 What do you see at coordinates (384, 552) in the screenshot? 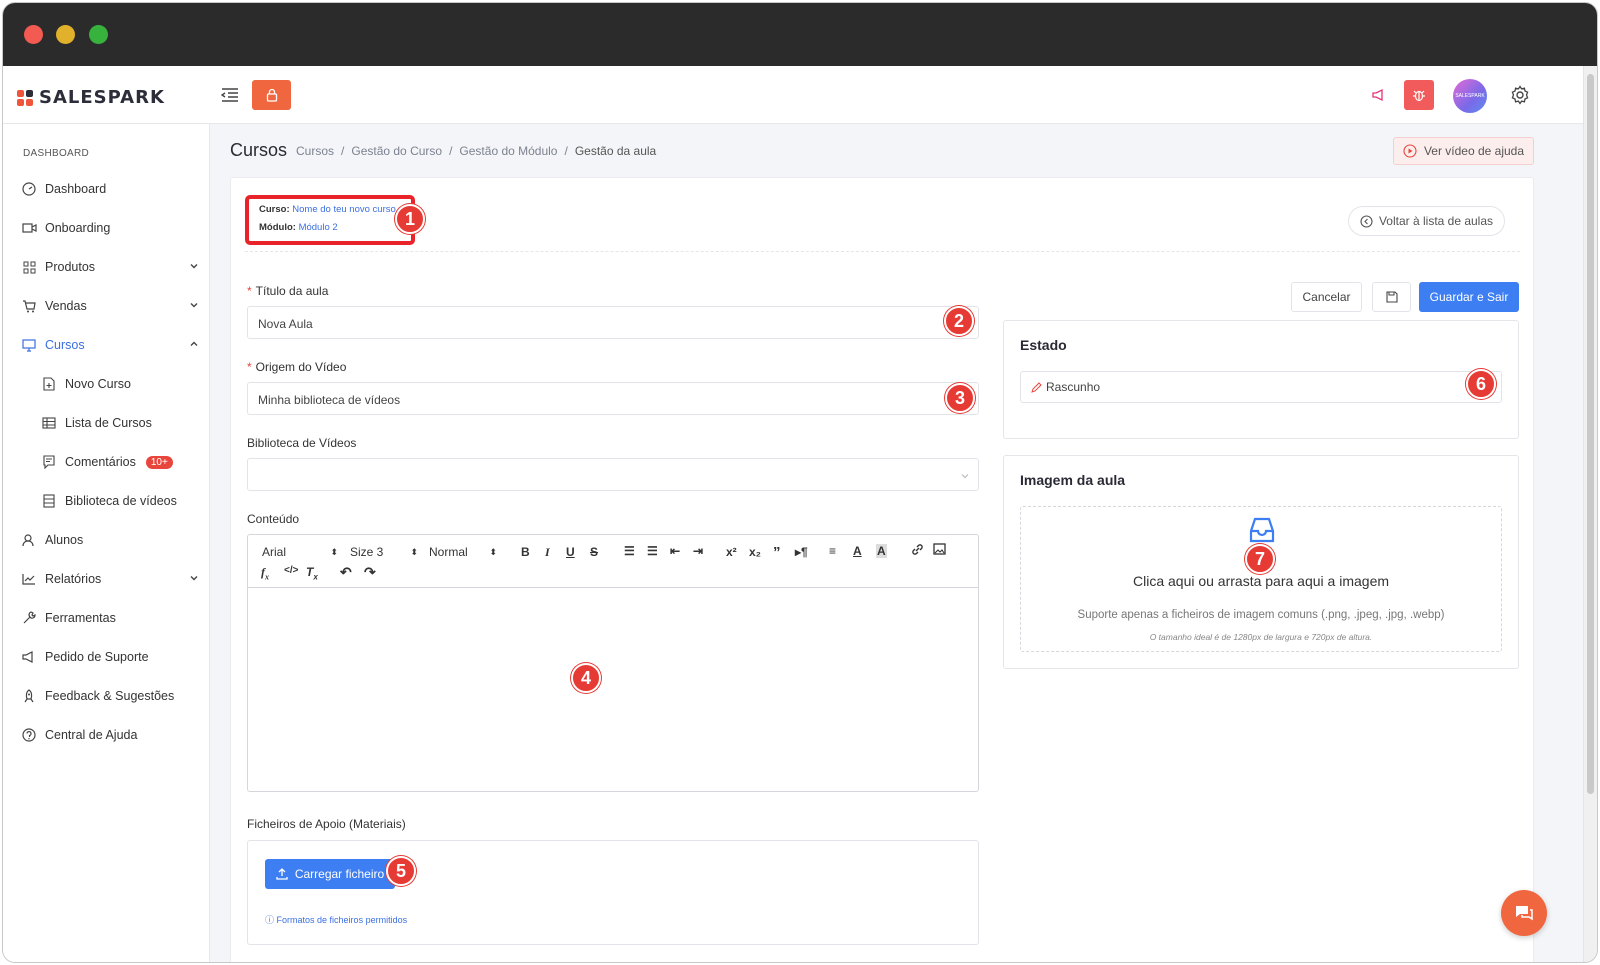
I see `font-size-select: Size 3 ⬍` at bounding box center [384, 552].